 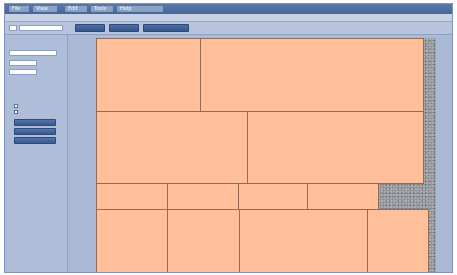 What do you see at coordinates (41, 28) in the screenshot?
I see `search-input` at bounding box center [41, 28].